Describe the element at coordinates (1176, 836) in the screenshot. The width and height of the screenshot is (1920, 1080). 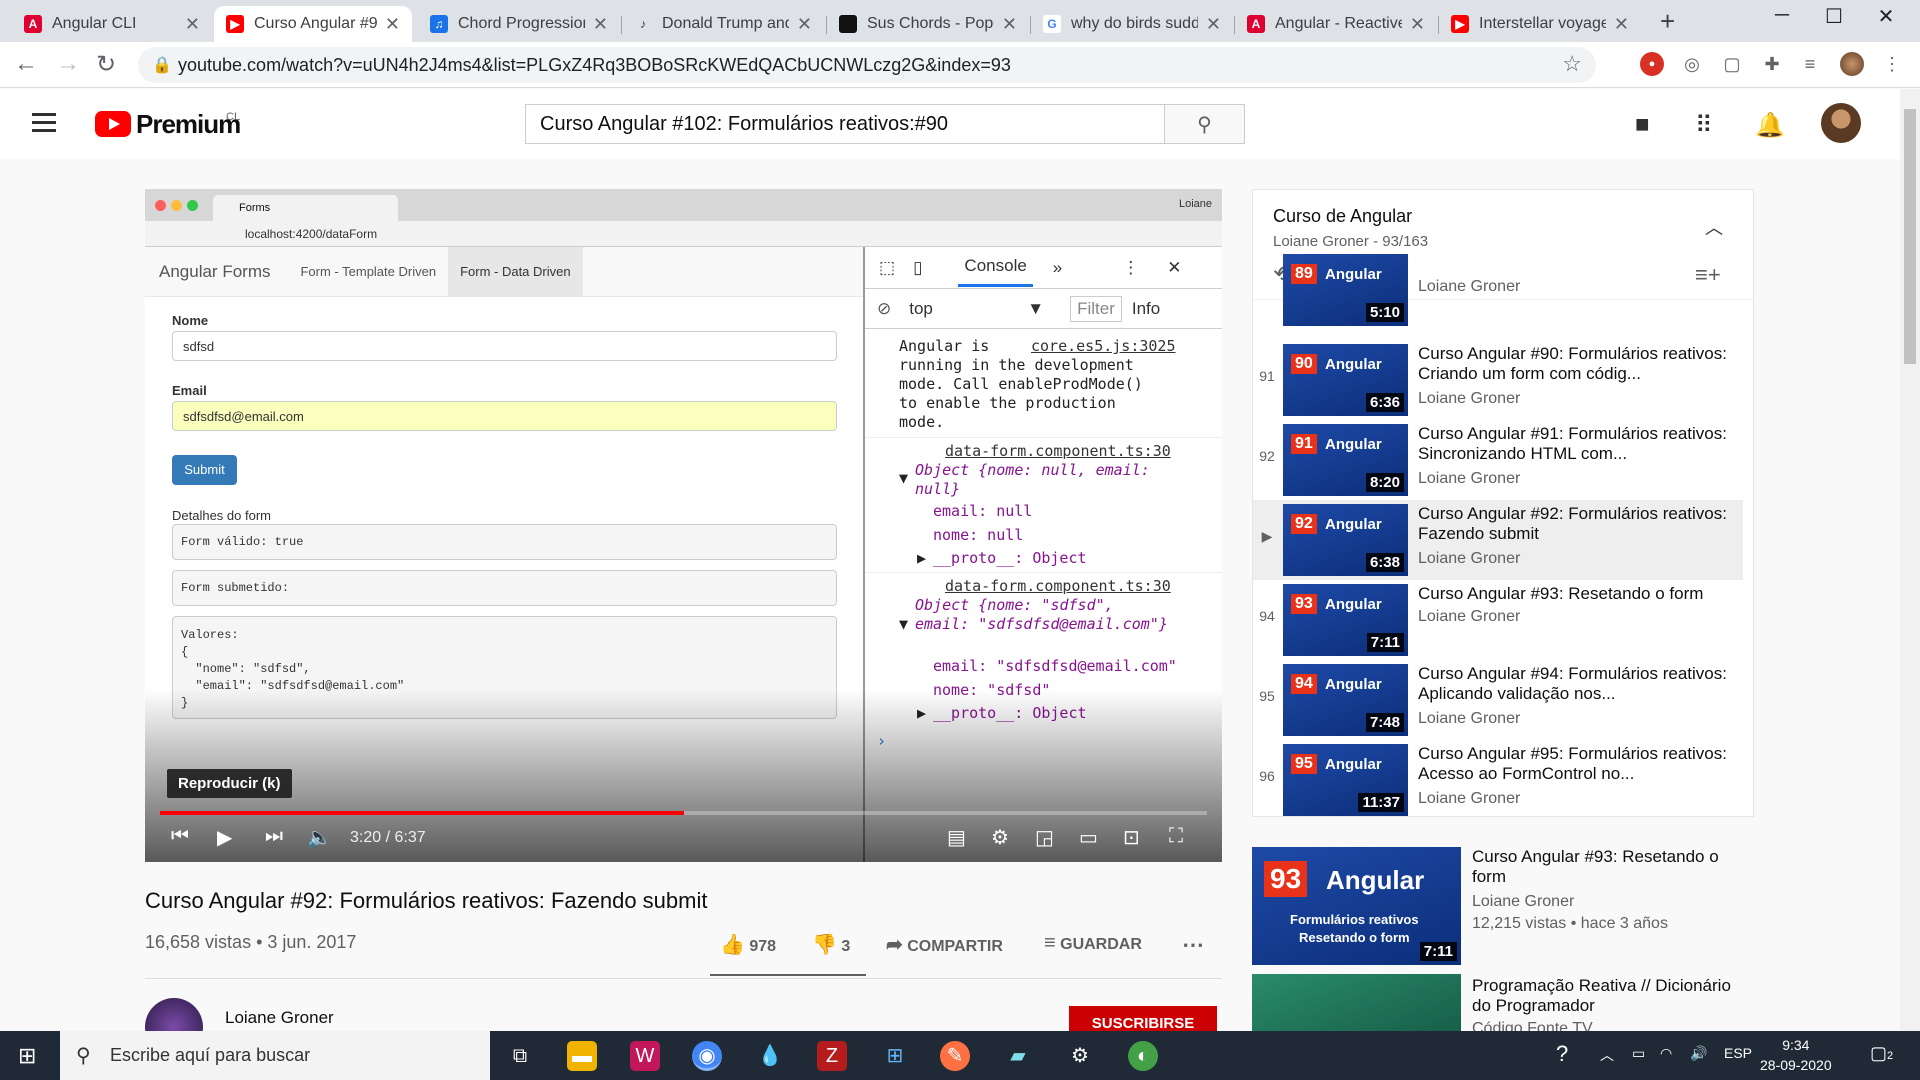
I see `fullscreen-icon: ⛶` at that location.